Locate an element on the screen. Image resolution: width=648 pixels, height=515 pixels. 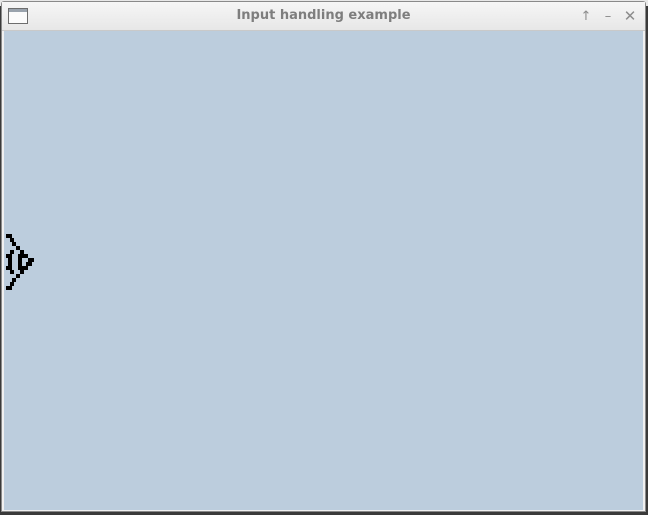
close-button: ✕ is located at coordinates (630, 16).